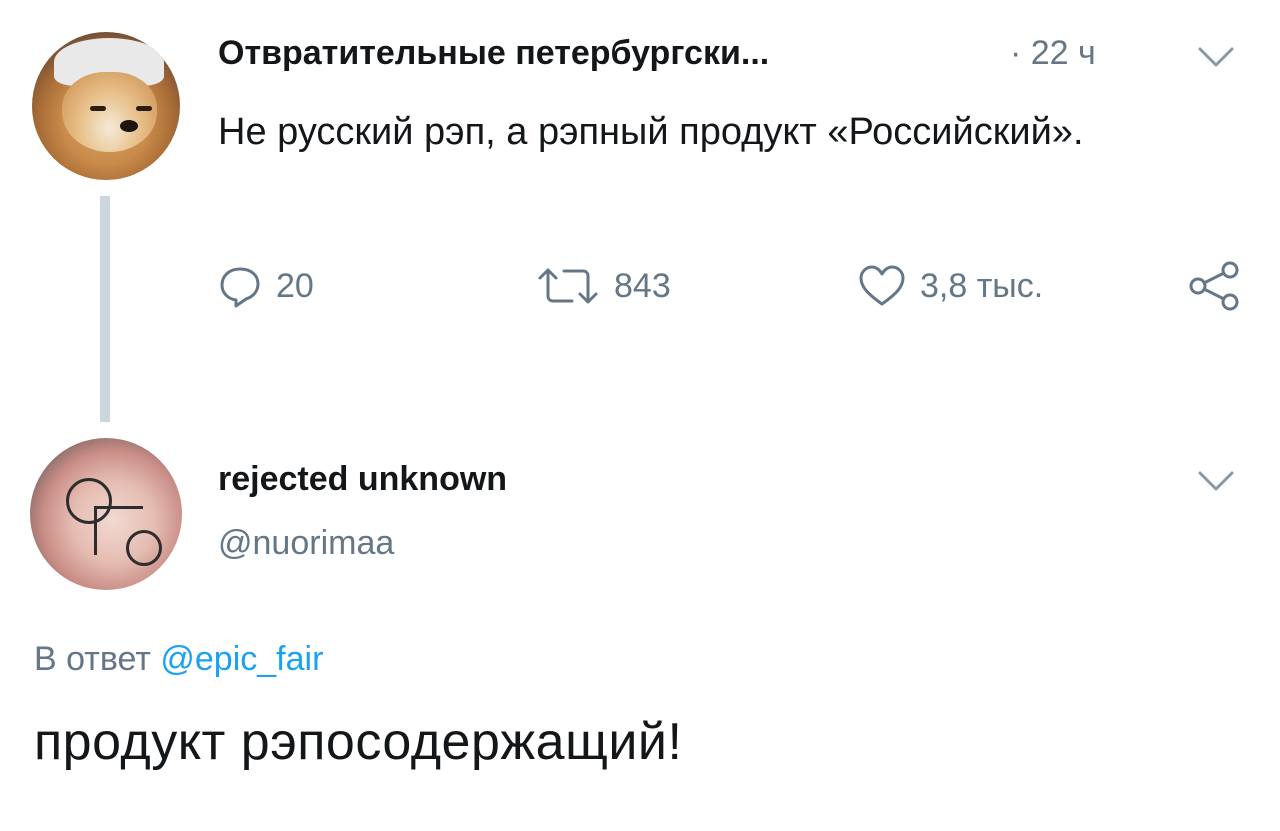 The height and width of the screenshot is (831, 1280). I want to click on reply-icon, so click(240, 286).